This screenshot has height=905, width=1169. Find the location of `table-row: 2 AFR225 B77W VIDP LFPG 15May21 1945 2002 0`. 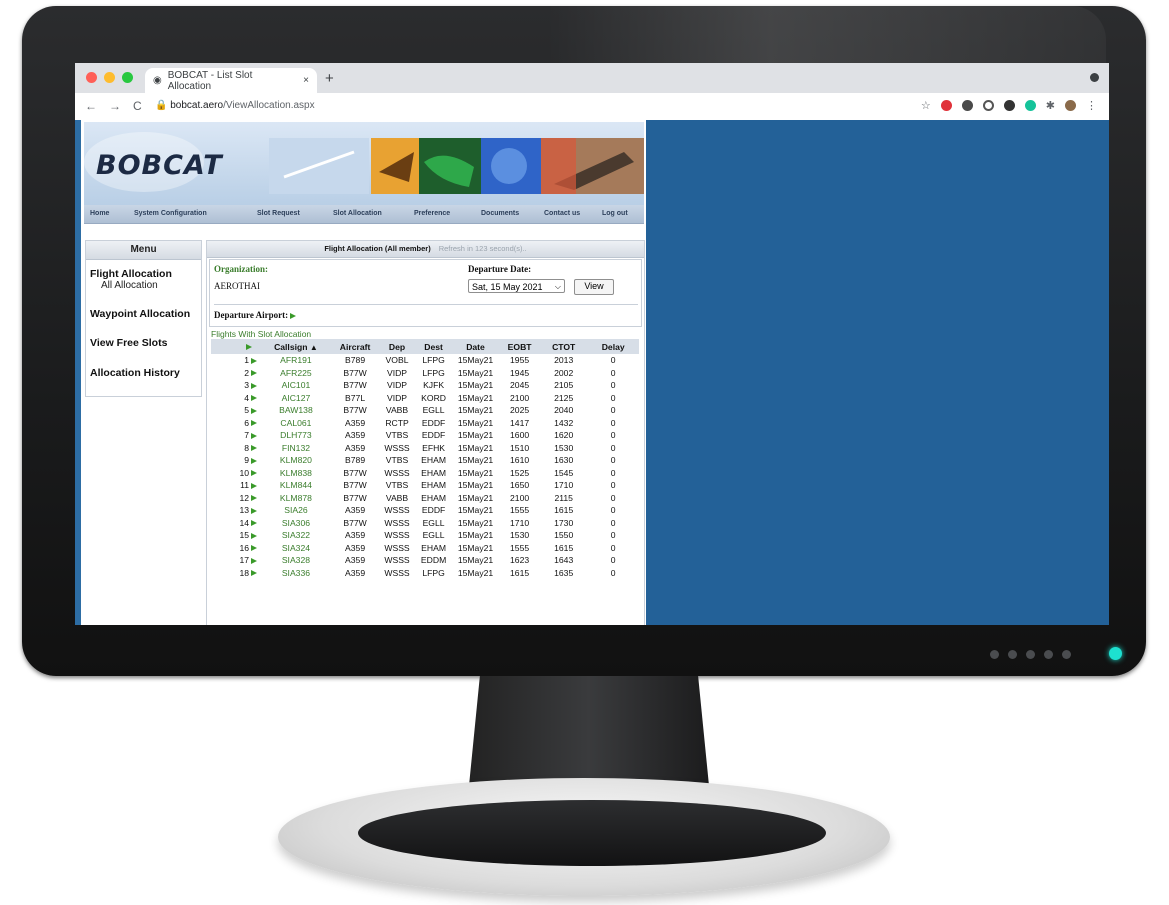

table-row: 2 AFR225 B77W VIDP LFPG 15May21 1945 2002 0 is located at coordinates (425, 373).